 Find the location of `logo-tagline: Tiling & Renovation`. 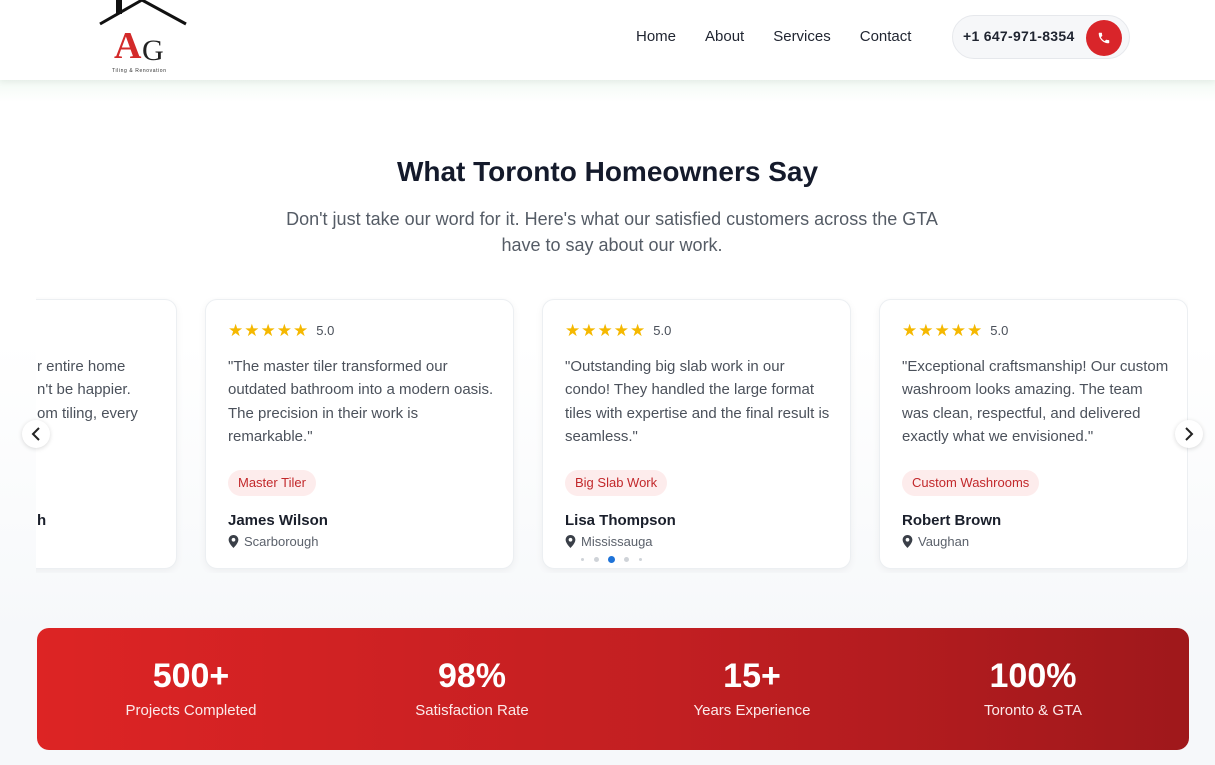

logo-tagline: Tiling & Renovation is located at coordinates (139, 71).